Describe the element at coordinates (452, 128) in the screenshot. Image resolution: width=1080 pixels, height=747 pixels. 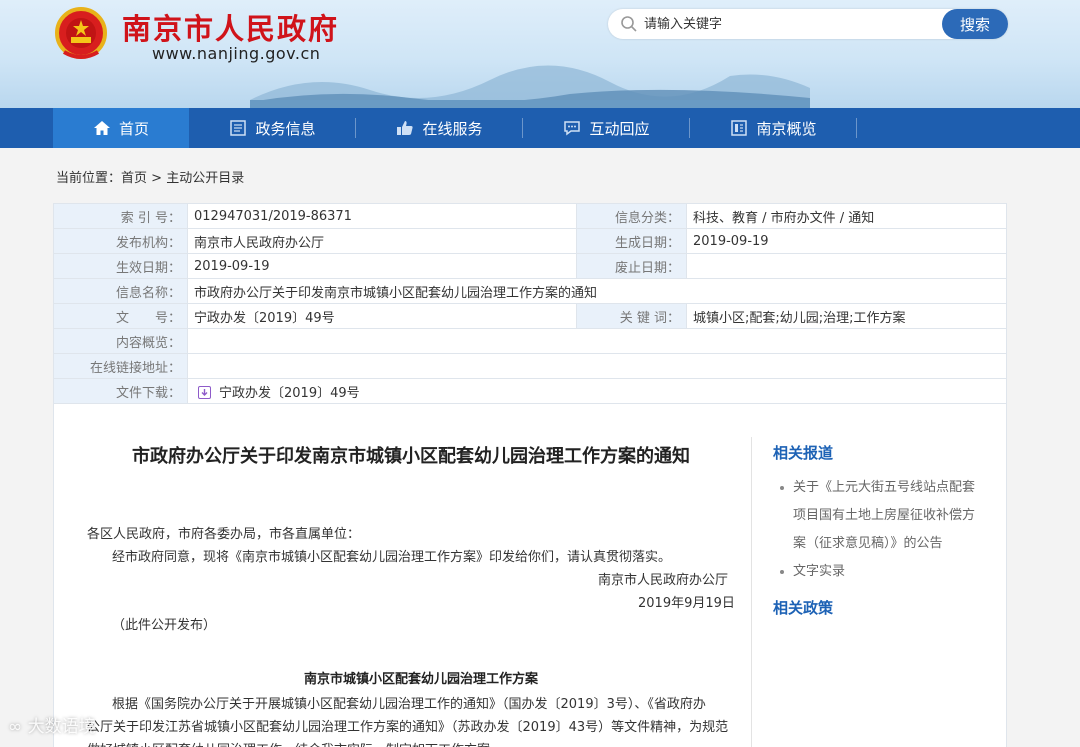
I see `nav-label: 在线服务` at that location.